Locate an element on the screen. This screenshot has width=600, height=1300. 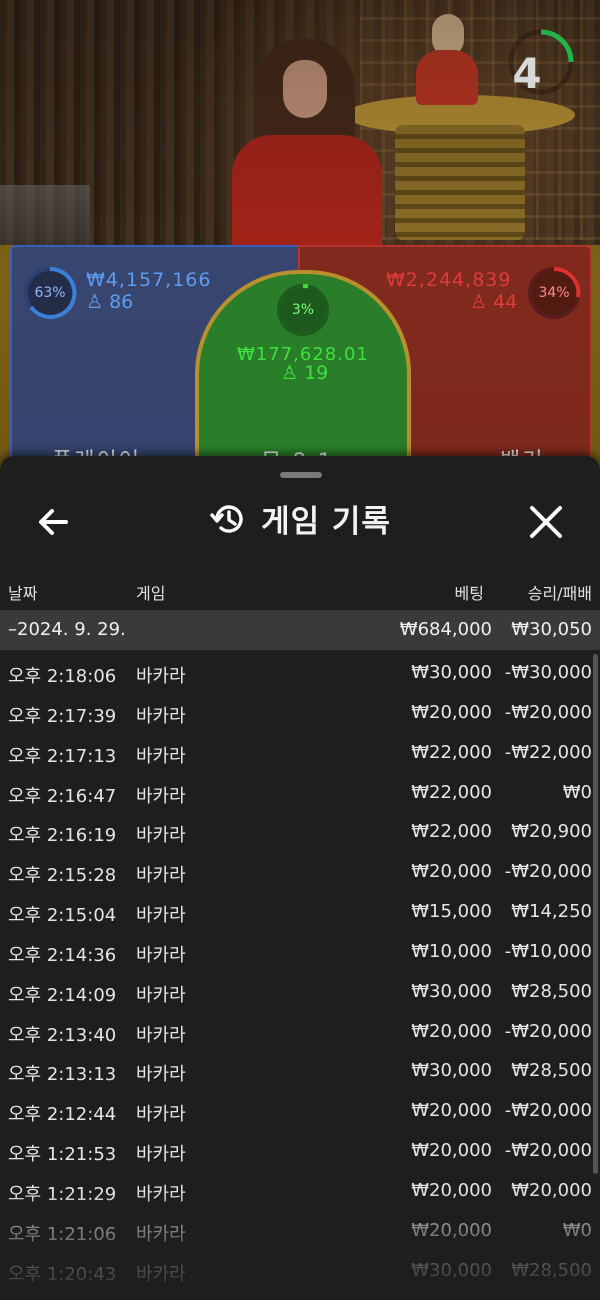
column-header-game: 게임 is located at coordinates (150, 592).